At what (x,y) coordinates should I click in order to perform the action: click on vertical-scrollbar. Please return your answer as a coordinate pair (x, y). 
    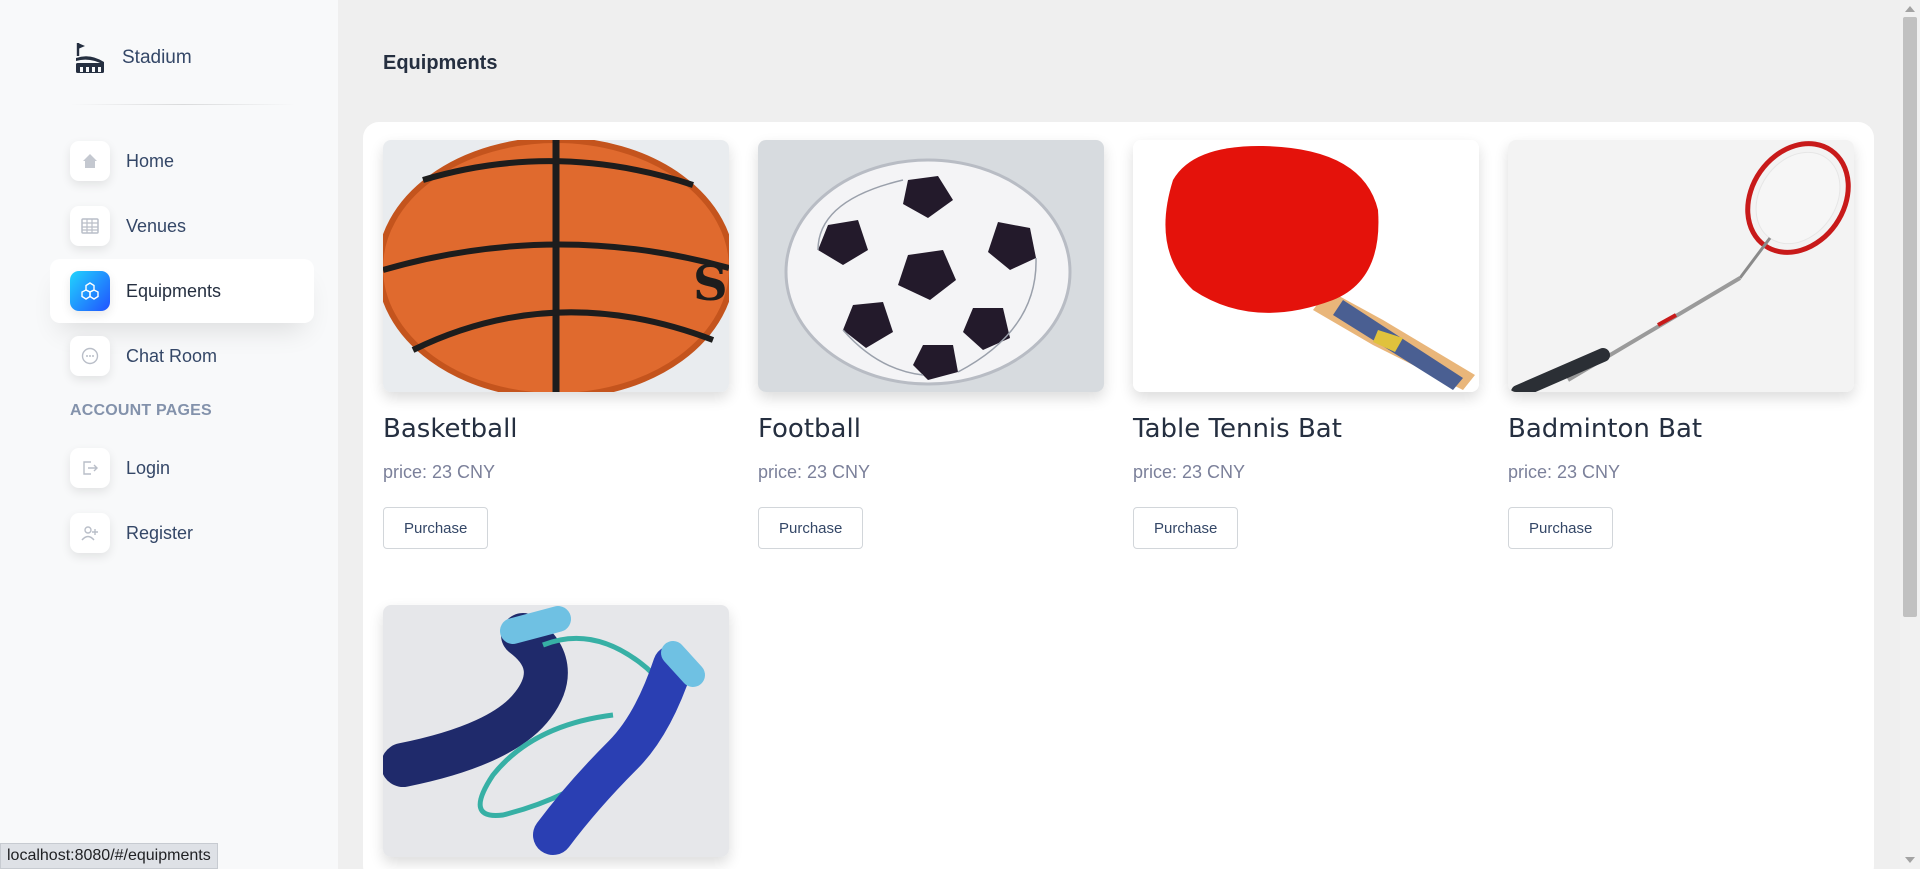
    Looking at the image, I should click on (1910, 434).